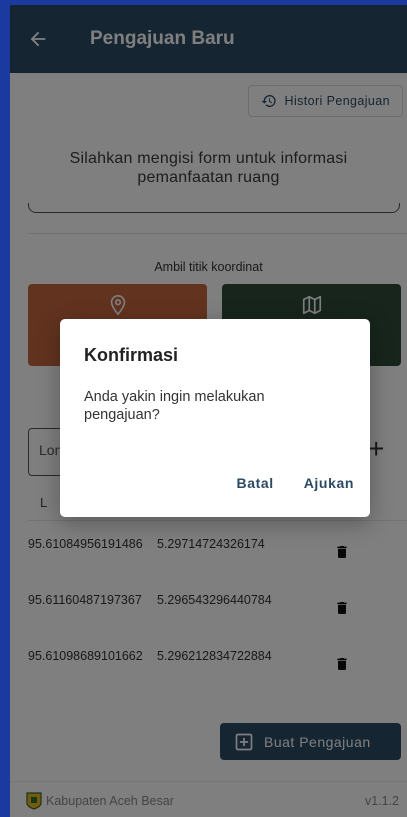 The width and height of the screenshot is (407, 817). What do you see at coordinates (254, 483) in the screenshot?
I see `cancel-button: Batal` at bounding box center [254, 483].